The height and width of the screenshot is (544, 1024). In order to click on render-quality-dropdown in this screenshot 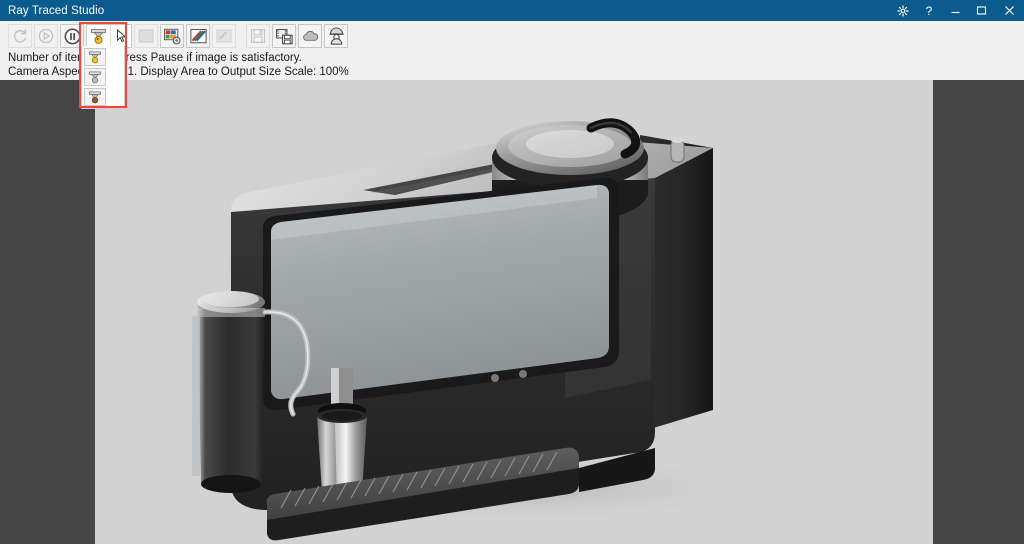, I will do `click(103, 77)`.